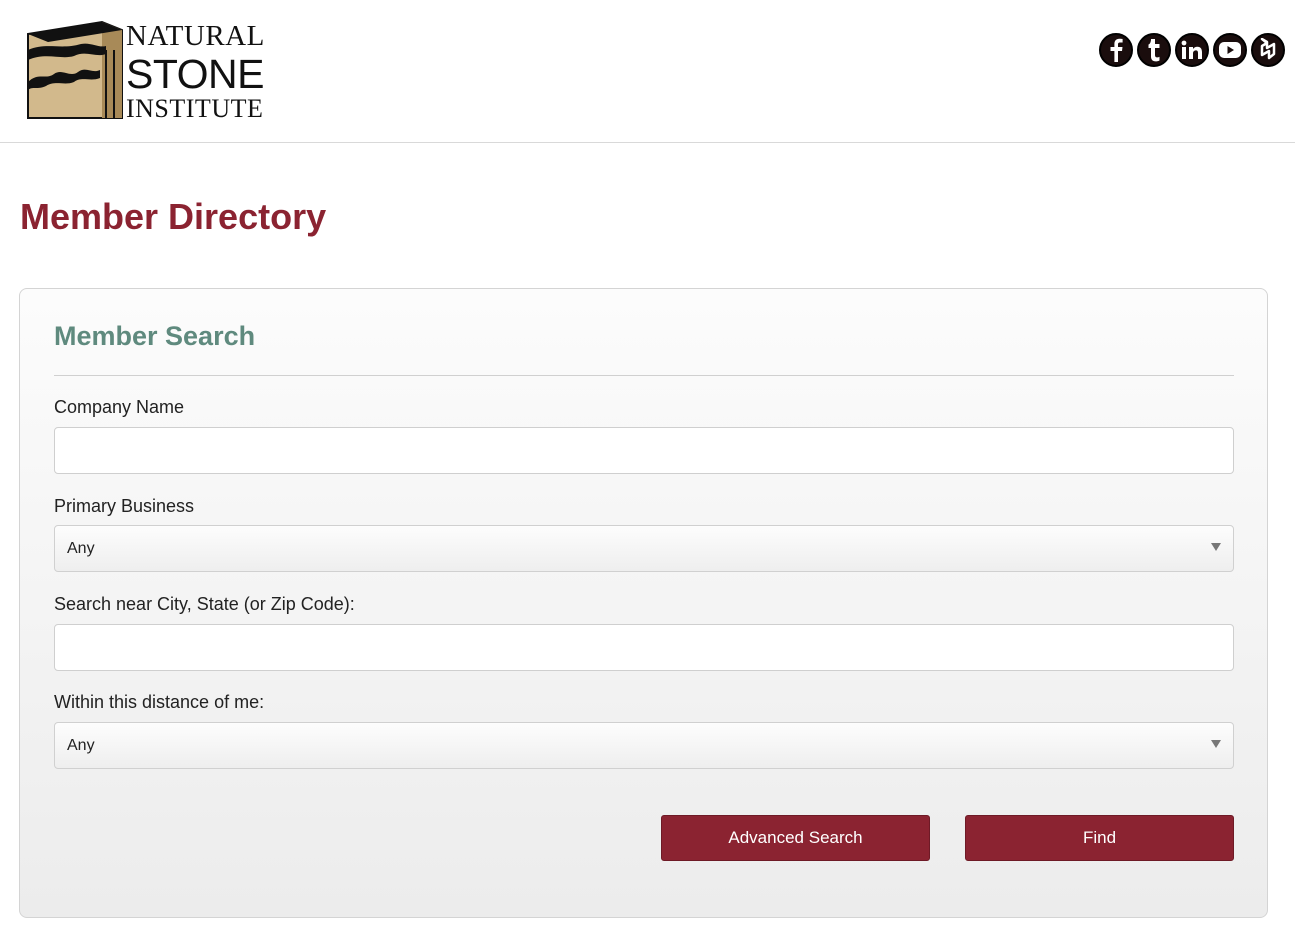 Image resolution: width=1295 pixels, height=939 pixels. What do you see at coordinates (195, 36) in the screenshot?
I see `logo-line-natural: NATURAL` at bounding box center [195, 36].